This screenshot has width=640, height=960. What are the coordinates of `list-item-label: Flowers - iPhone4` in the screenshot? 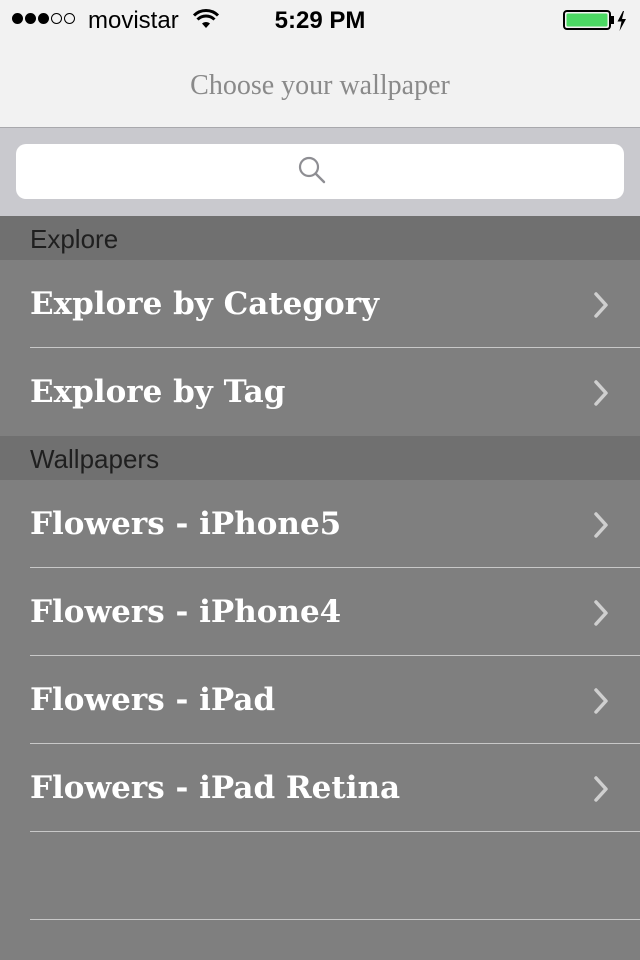 It's located at (186, 612).